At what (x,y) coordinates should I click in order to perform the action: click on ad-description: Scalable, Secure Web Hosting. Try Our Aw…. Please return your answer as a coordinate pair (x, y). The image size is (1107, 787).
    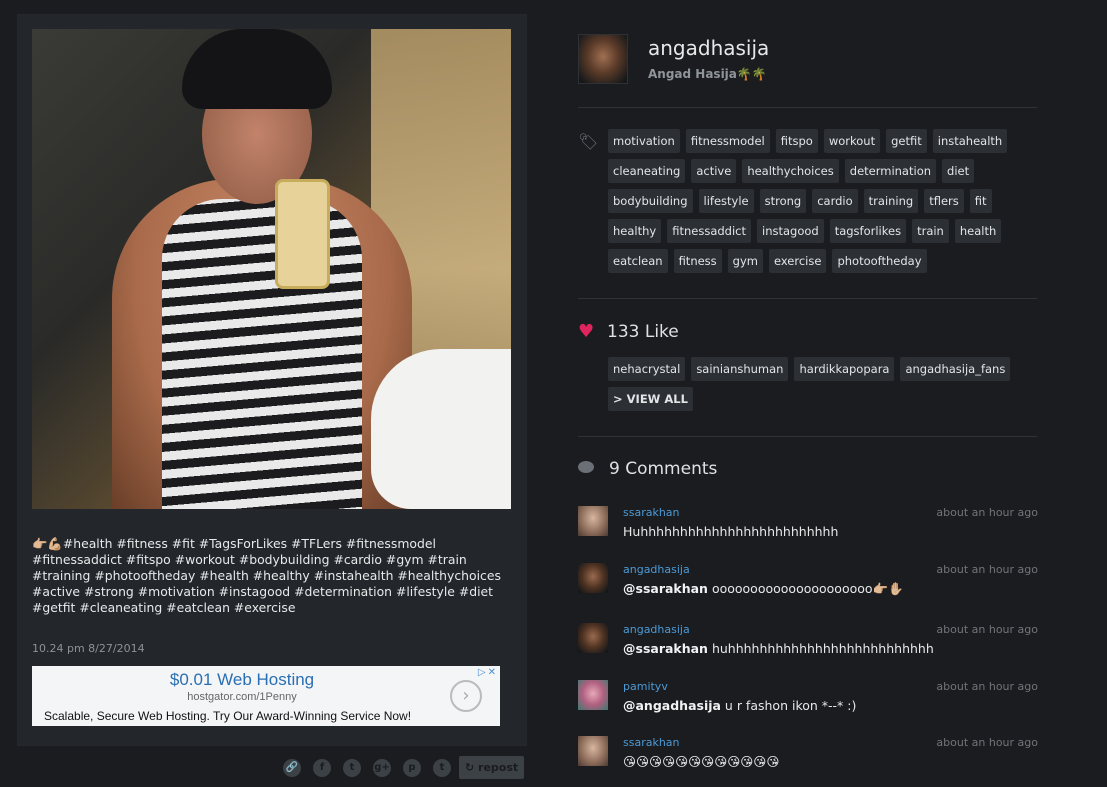
    Looking at the image, I should click on (227, 716).